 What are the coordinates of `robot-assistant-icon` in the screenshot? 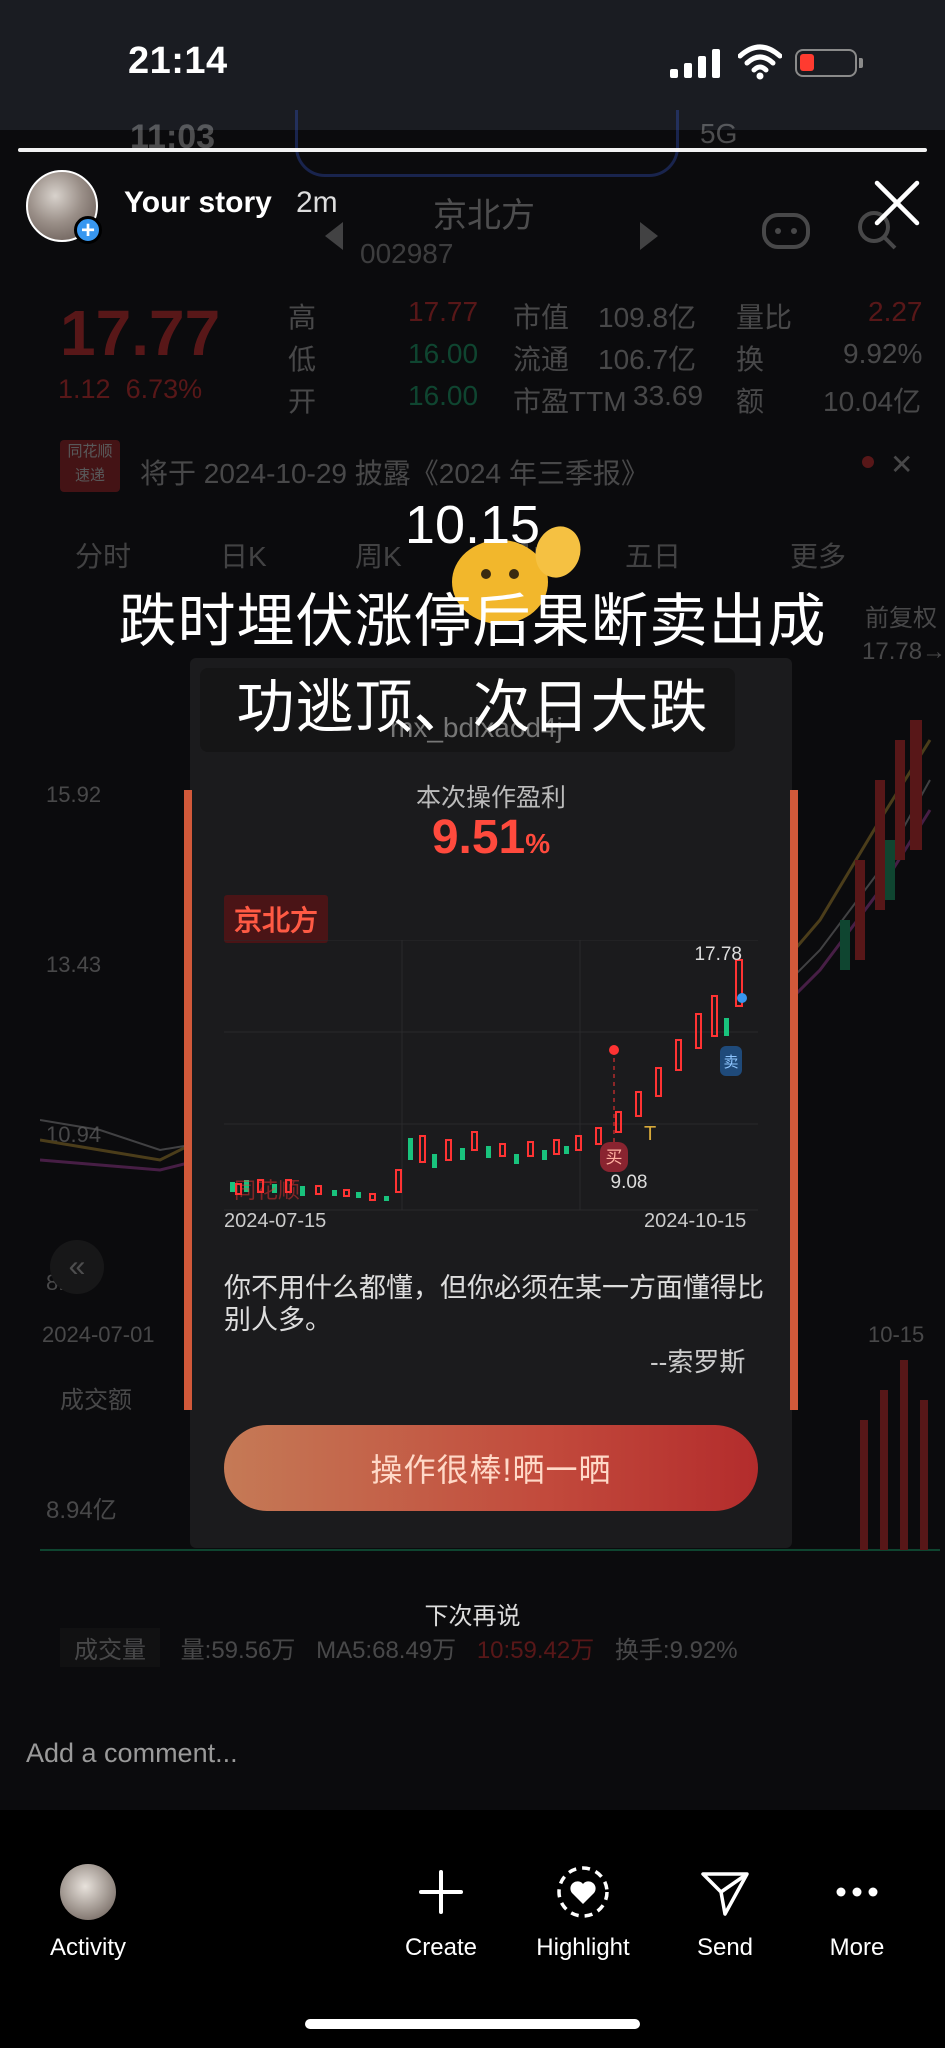 It's located at (786, 231).